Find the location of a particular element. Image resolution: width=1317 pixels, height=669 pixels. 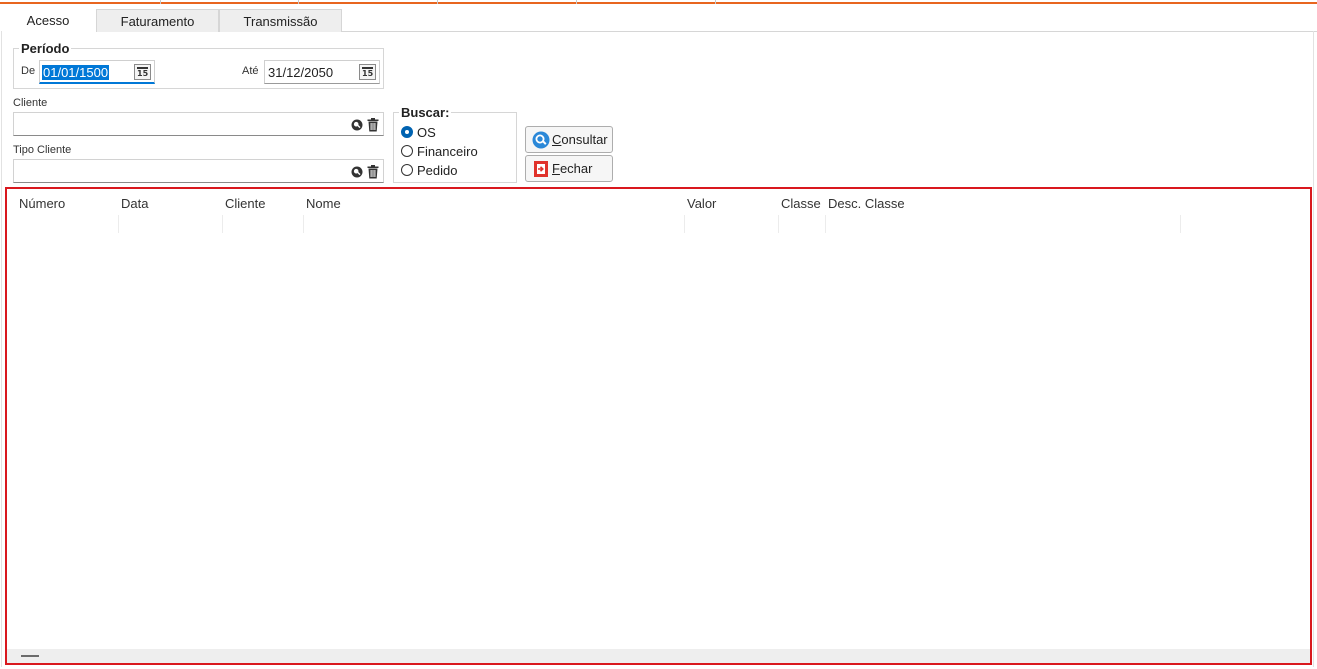

col-header-cliente: Cliente is located at coordinates (245, 203).